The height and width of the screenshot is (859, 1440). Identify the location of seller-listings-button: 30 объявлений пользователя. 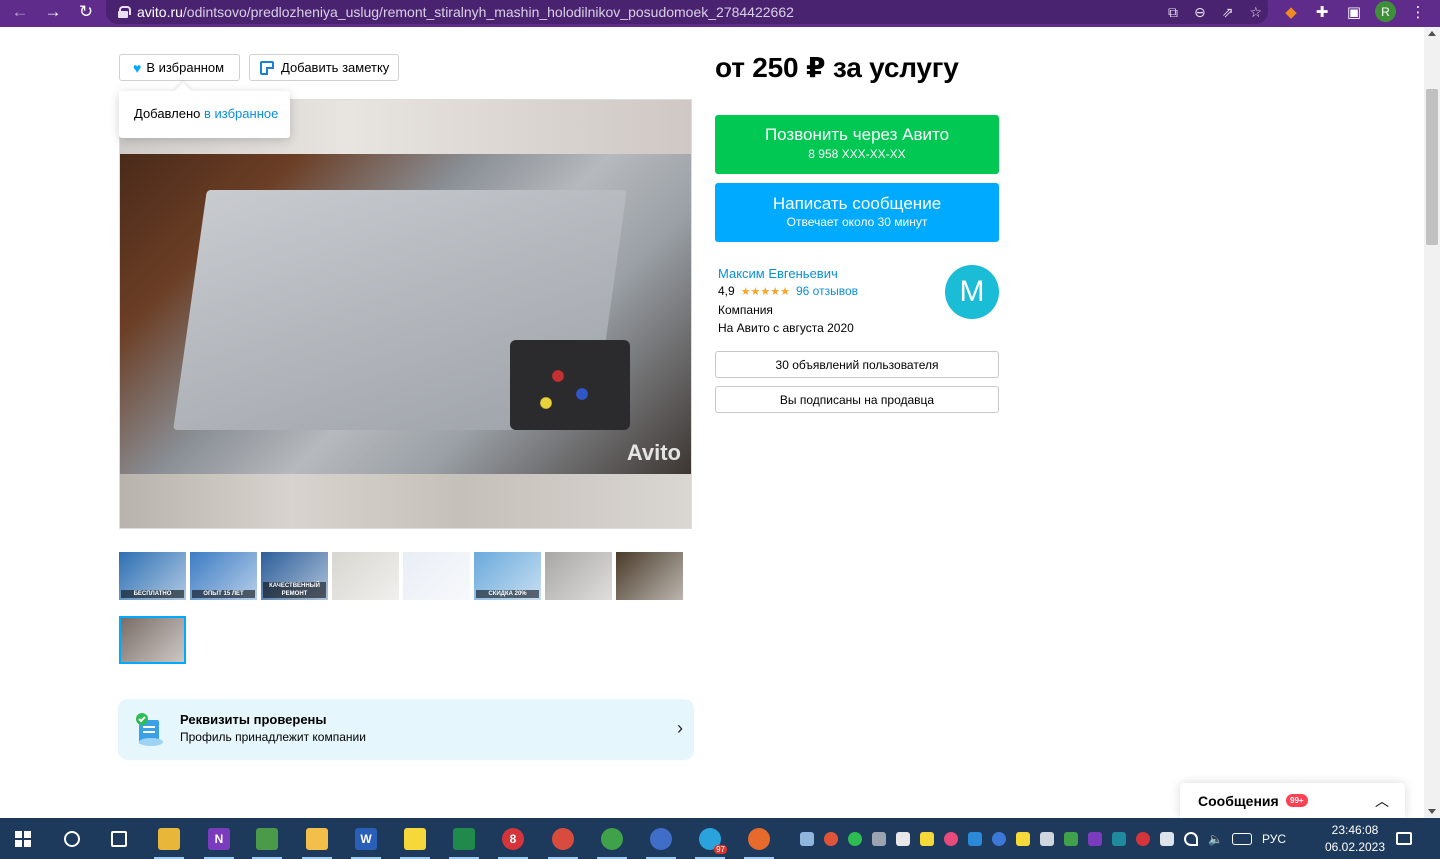
(857, 364).